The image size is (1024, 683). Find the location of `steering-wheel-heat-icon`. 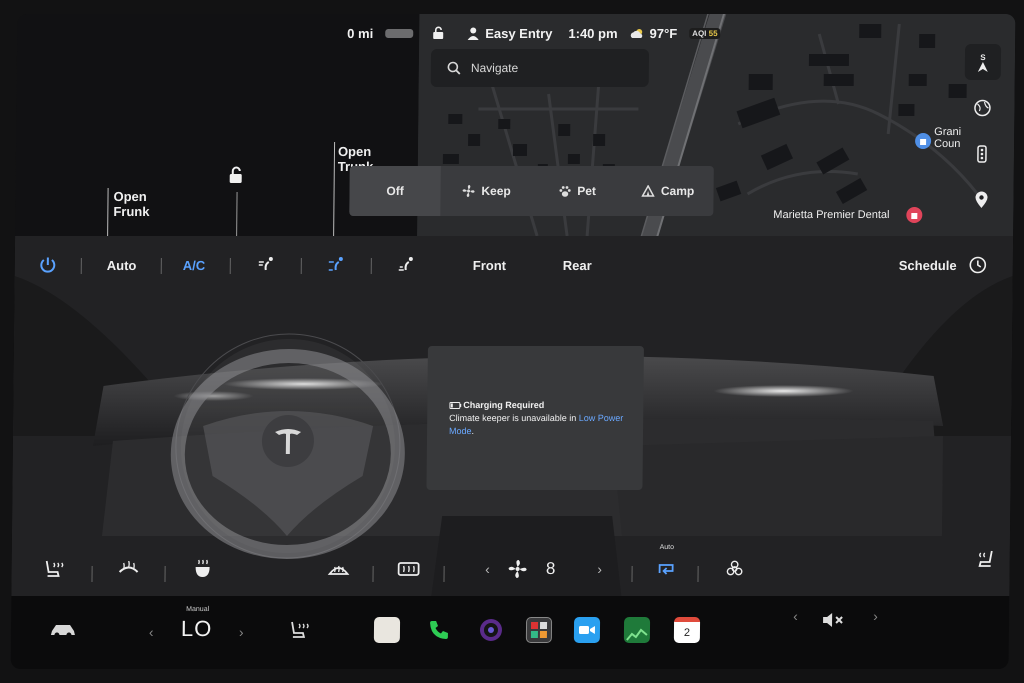

steering-wheel-heat-icon is located at coordinates (128, 567).